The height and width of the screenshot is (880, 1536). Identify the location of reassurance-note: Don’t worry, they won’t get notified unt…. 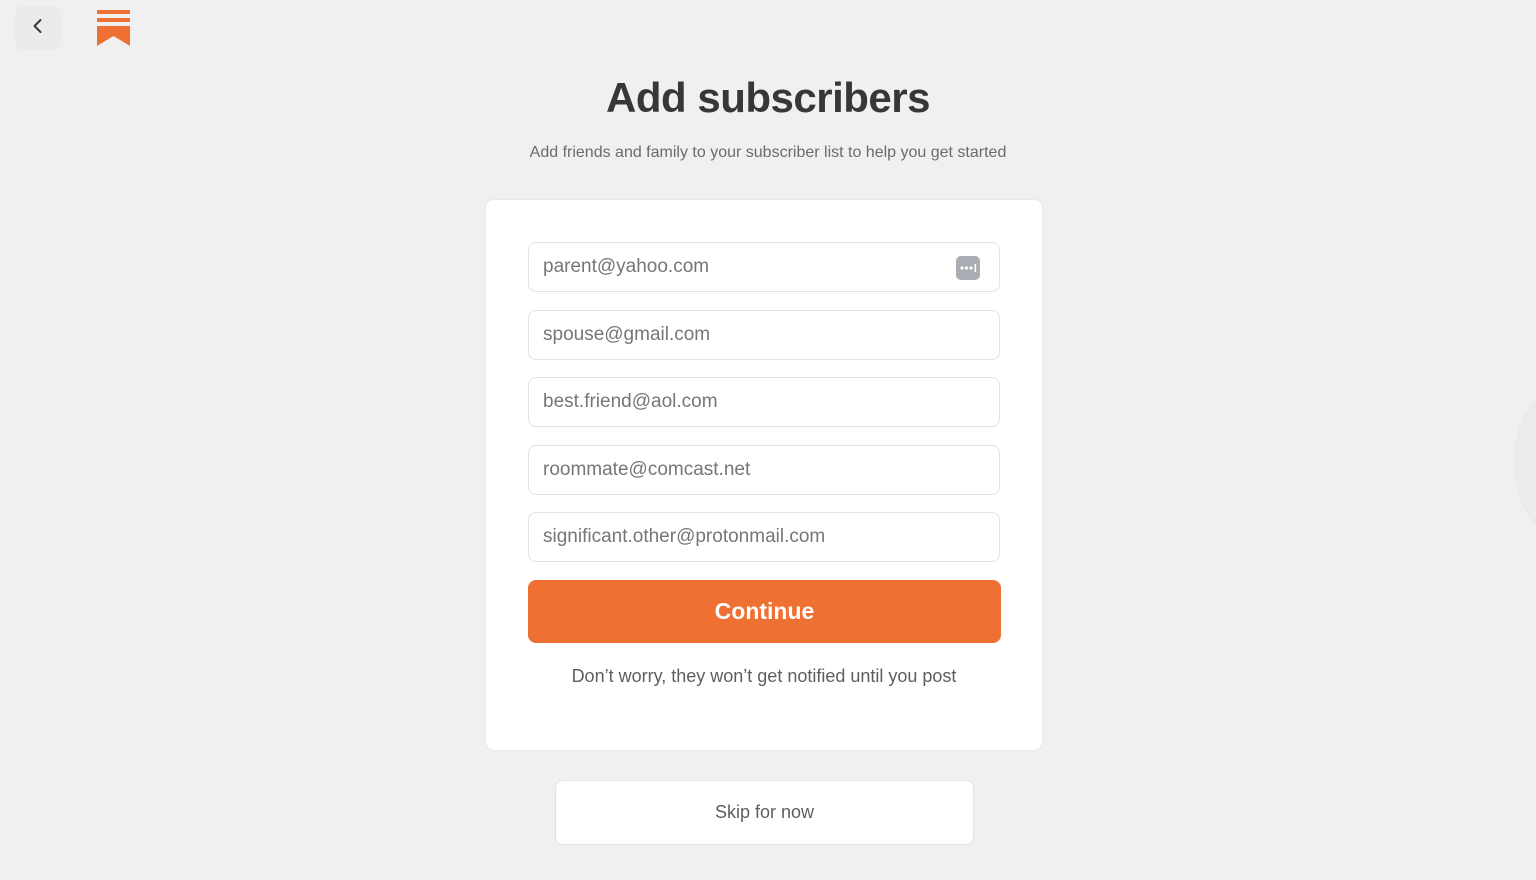
(764, 676).